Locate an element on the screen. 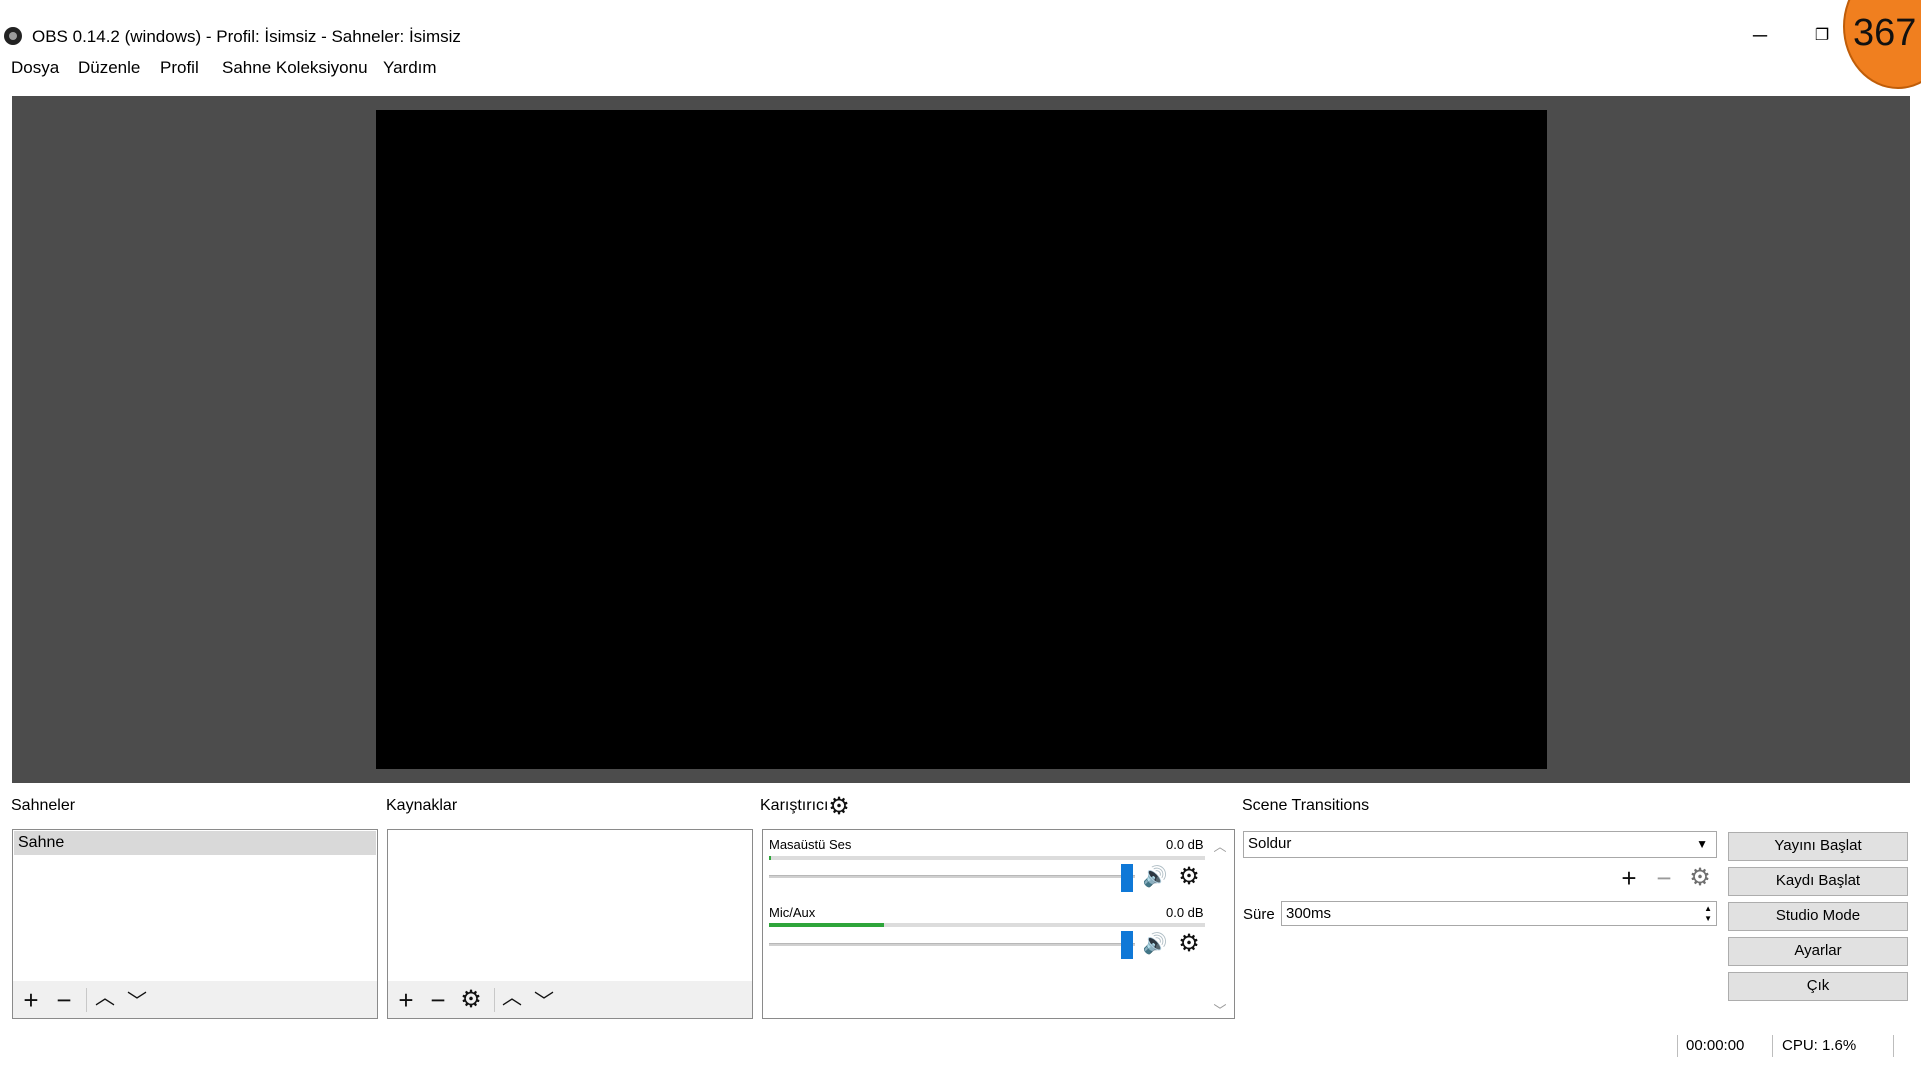  mixer-channel-name: Mic/Aux is located at coordinates (792, 912).